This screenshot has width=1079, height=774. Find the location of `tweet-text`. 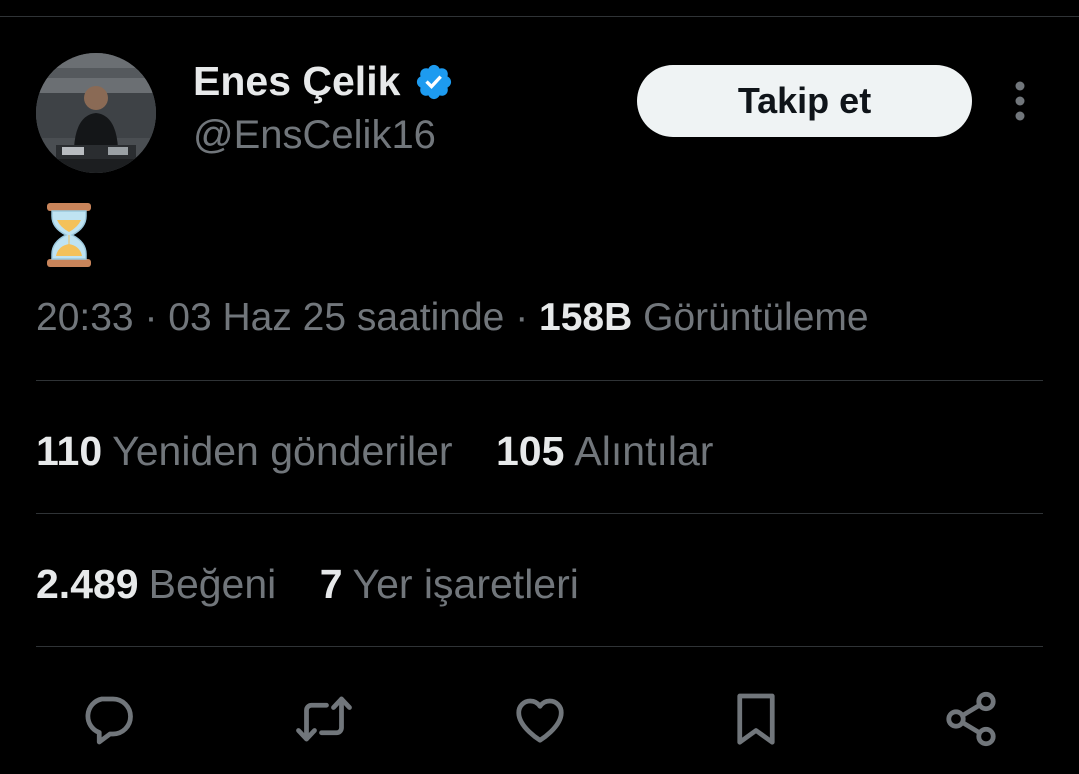

tweet-text is located at coordinates (69, 235).